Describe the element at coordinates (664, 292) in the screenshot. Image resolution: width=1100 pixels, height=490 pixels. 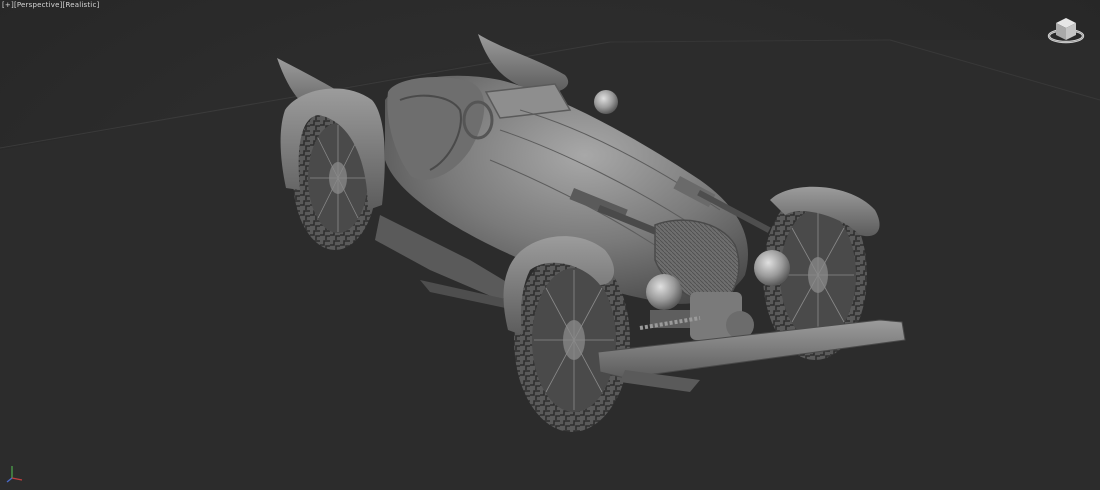
I see `headlight-left` at that location.